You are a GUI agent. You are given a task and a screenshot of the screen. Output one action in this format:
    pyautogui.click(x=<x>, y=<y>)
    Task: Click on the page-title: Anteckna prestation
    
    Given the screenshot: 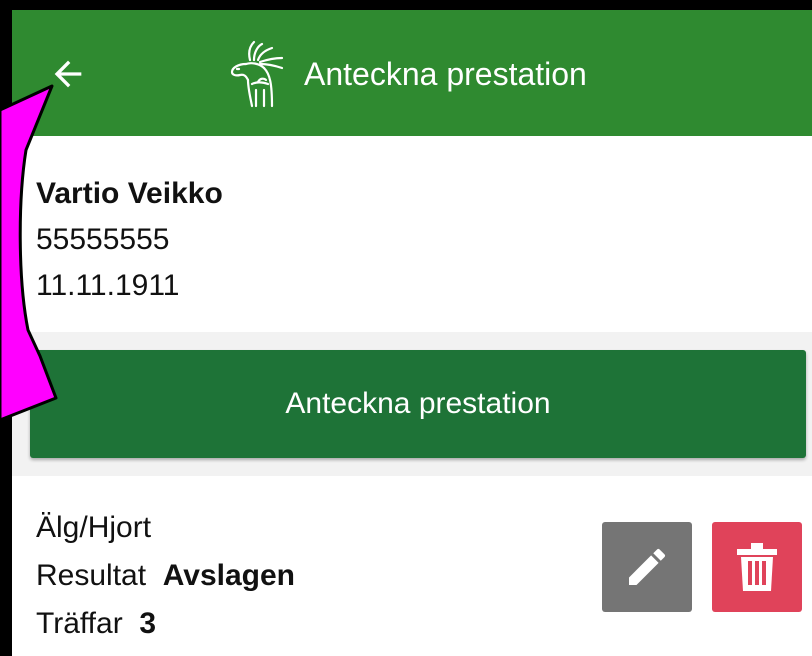 What is the action you would take?
    pyautogui.click(x=445, y=74)
    